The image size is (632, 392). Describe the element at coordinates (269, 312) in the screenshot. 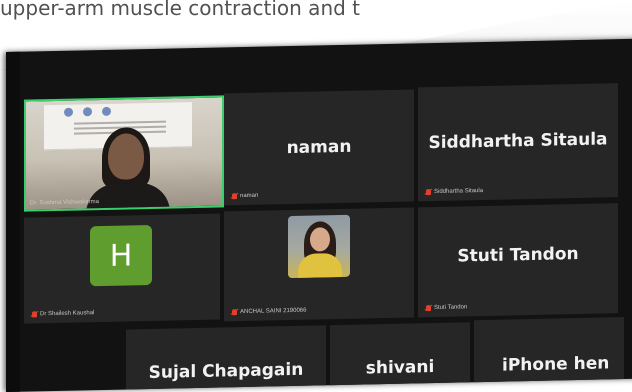

I see `participant-label: ANCHAL SAINI 2190066` at that location.